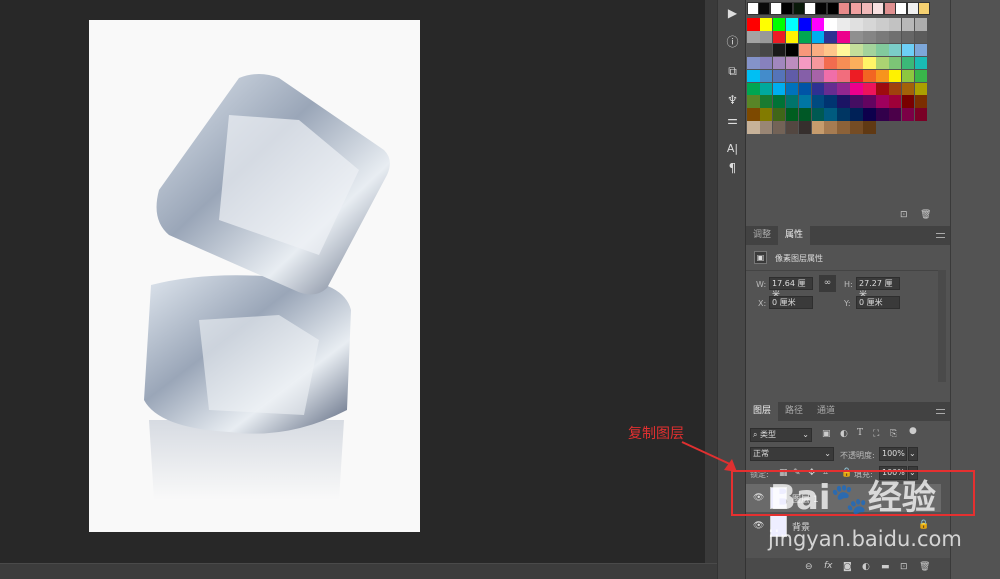 The image size is (1000, 579). Describe the element at coordinates (893, 434) in the screenshot. I see `filter-smart-object-icon: ⎘` at that location.